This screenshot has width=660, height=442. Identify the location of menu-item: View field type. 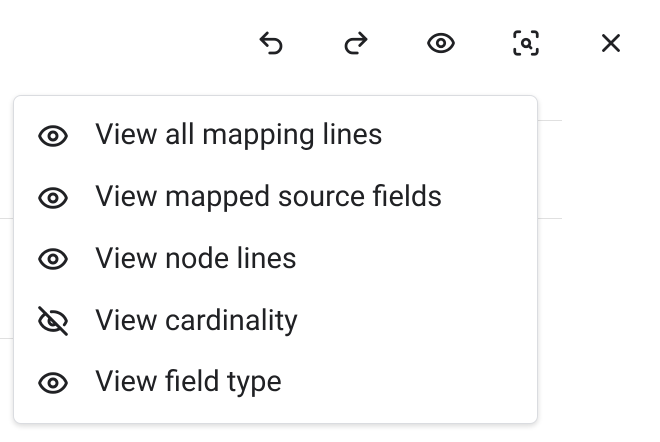
(275, 383).